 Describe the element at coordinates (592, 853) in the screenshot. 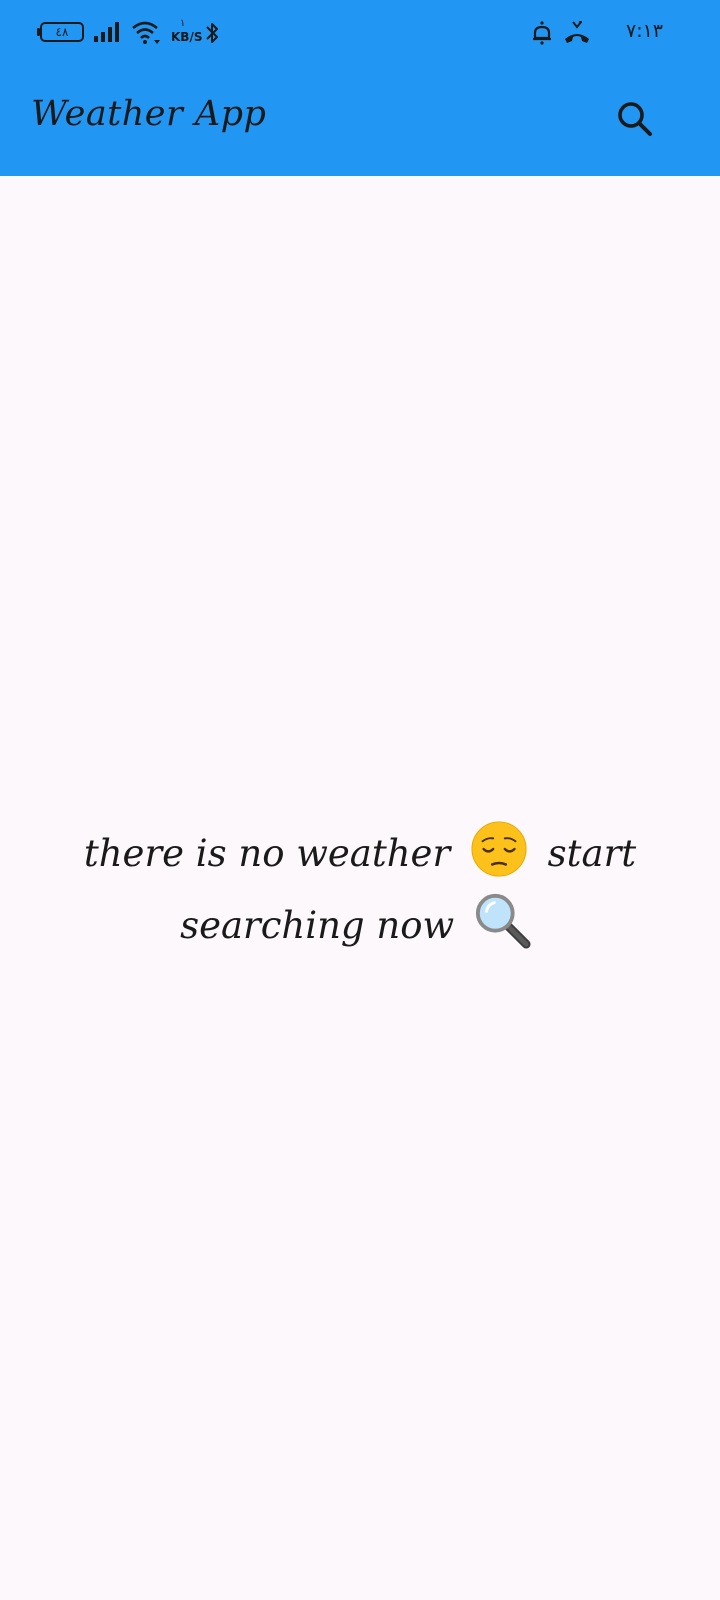

I see `empty-state-line1-end: start` at that location.